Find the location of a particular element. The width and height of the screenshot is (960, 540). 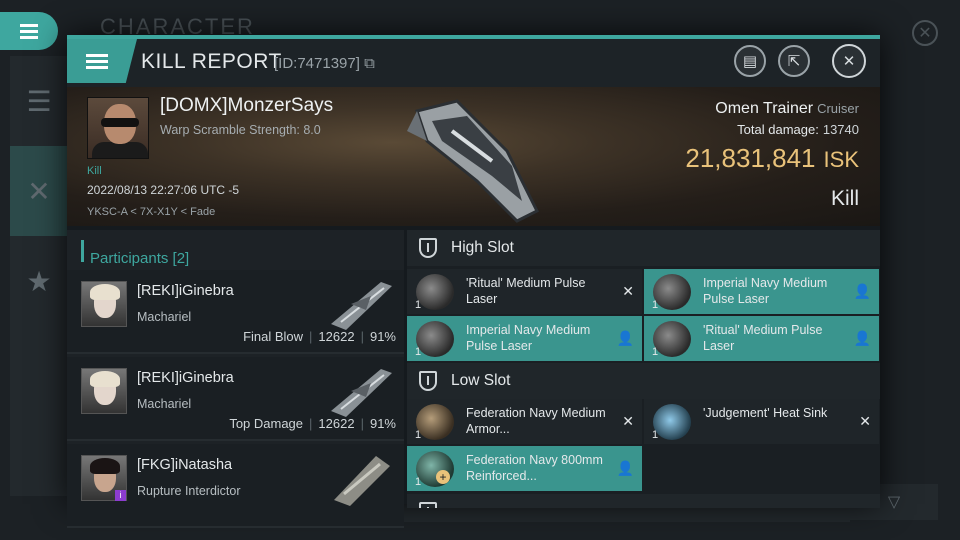

list-icon: ☰ is located at coordinates (39, 101).